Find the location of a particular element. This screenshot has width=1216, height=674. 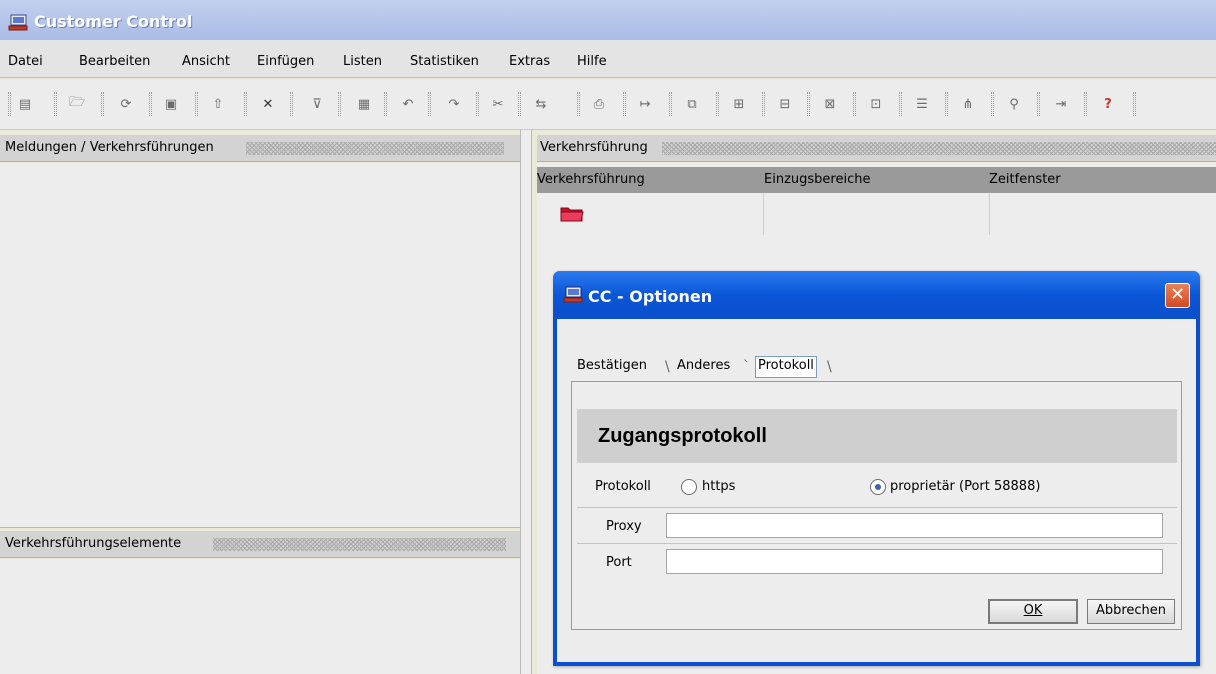

print-icon: ⎙ is located at coordinates (599, 104).